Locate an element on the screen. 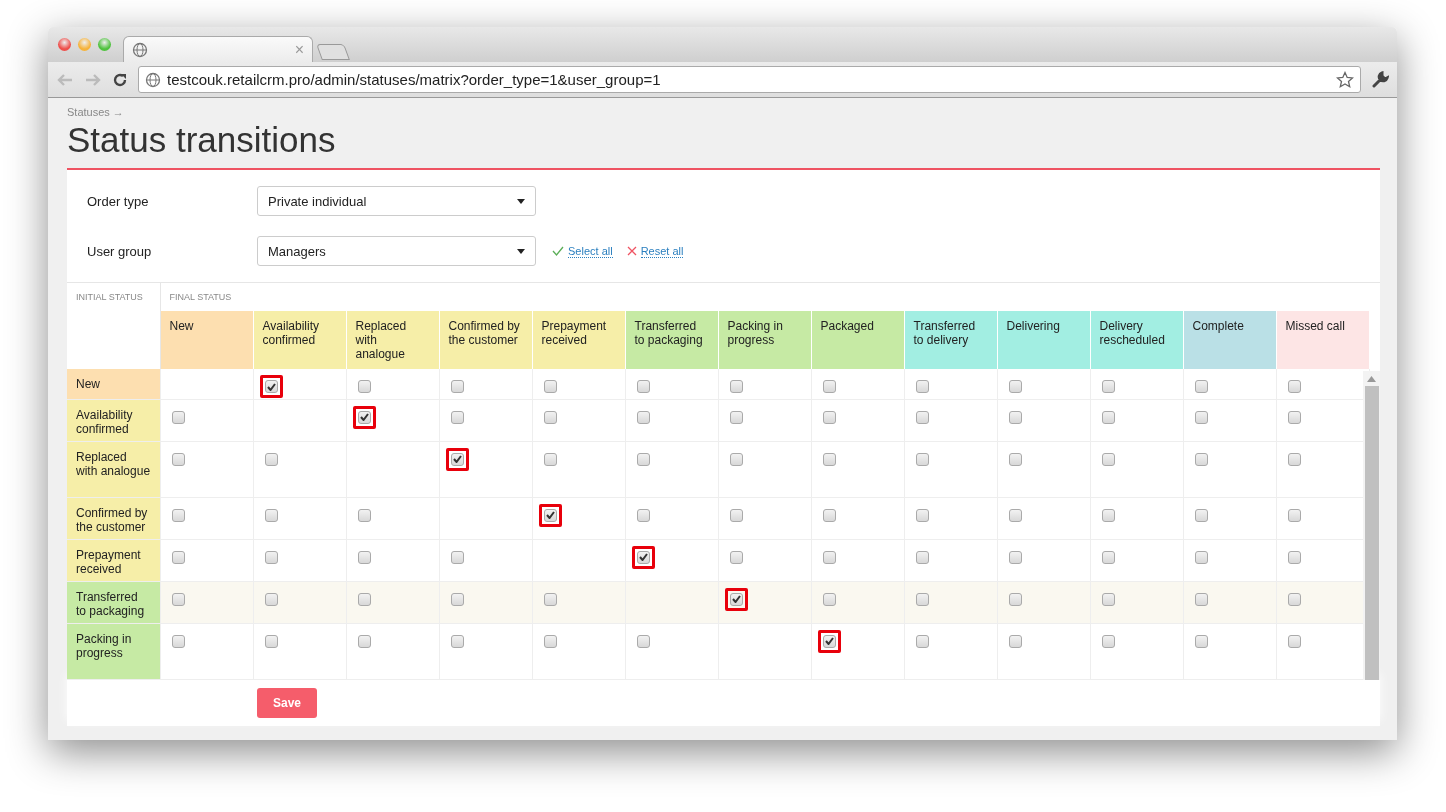 The image size is (1446, 812). dropdown-select: Private individual is located at coordinates (396, 201).